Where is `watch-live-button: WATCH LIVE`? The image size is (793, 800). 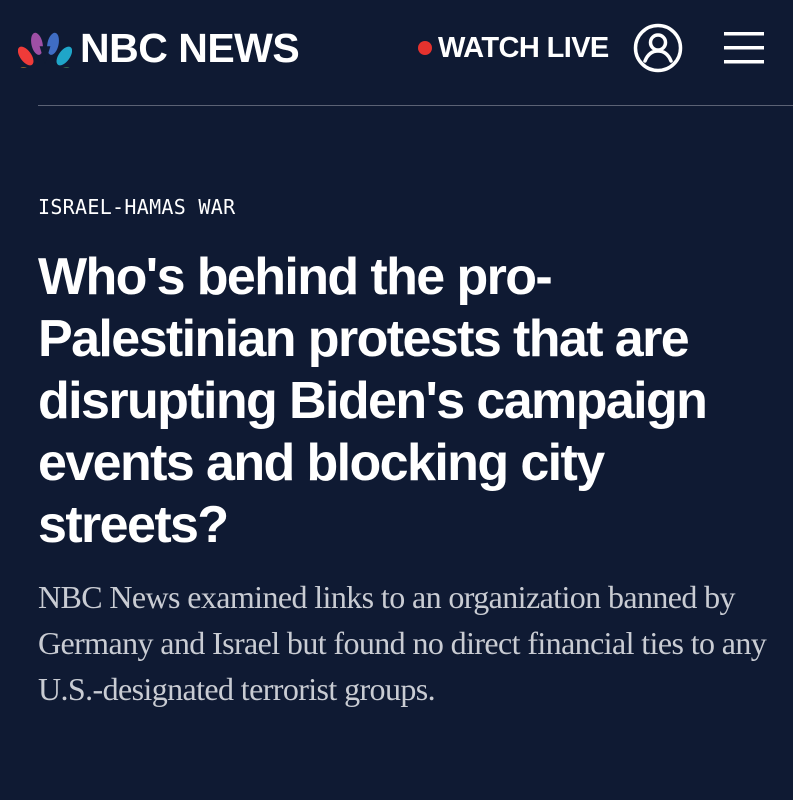
watch-live-button: WATCH LIVE is located at coordinates (513, 48).